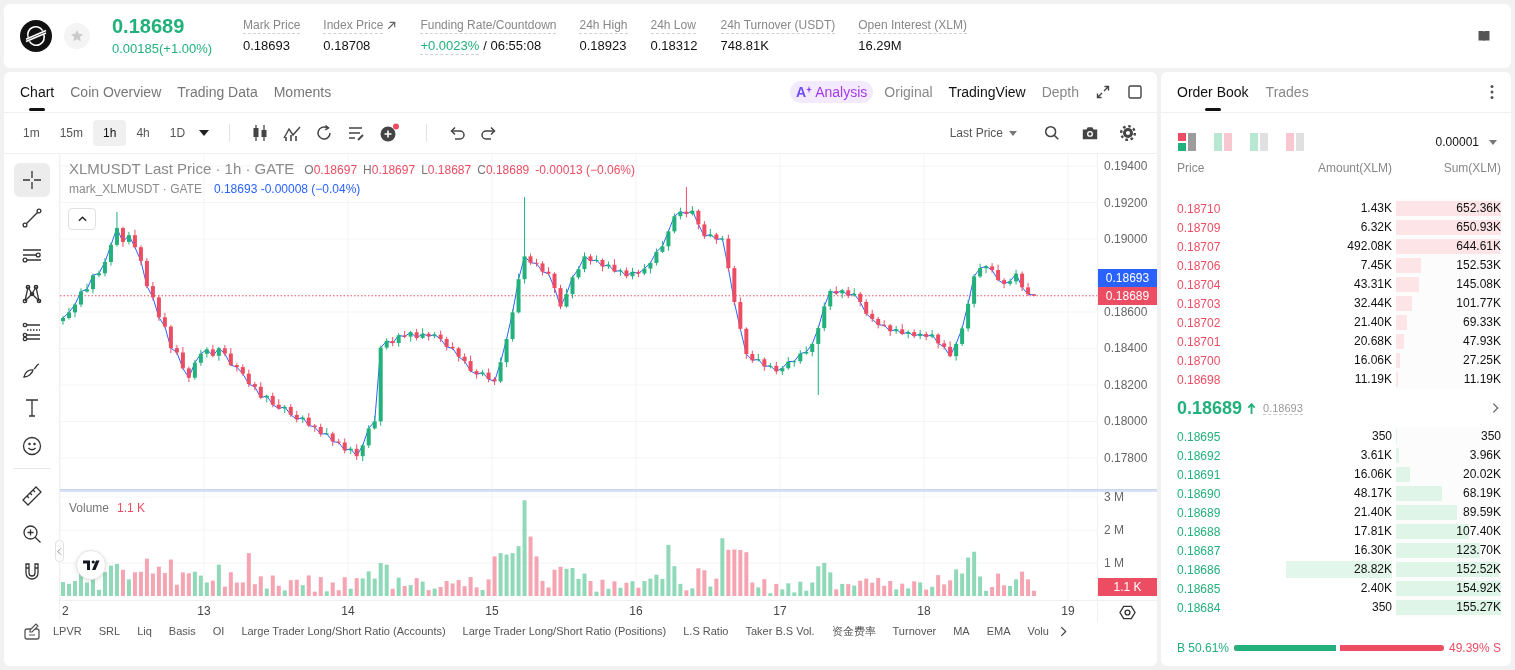 The width and height of the screenshot is (1515, 670). I want to click on mark-price: 0.18693, so click(1283, 408).